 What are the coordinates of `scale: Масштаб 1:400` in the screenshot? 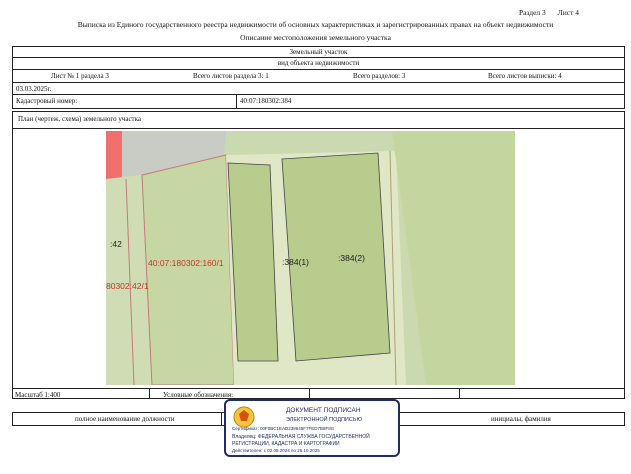 It's located at (38, 395).